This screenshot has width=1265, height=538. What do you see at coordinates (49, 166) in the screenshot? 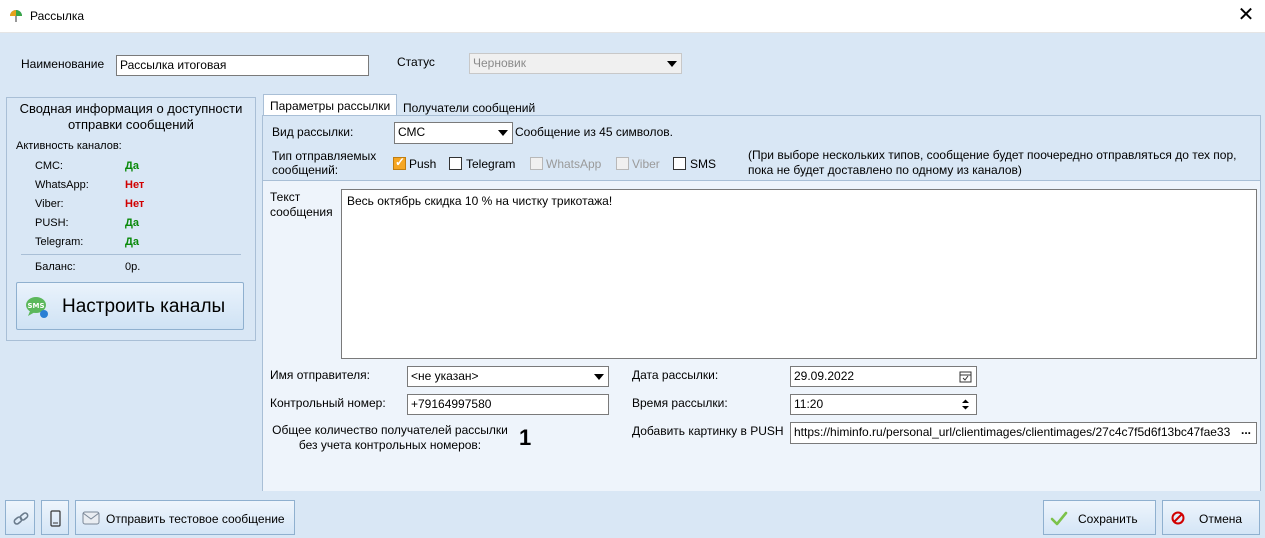
I see `channel-name-sms: СМС:` at bounding box center [49, 166].